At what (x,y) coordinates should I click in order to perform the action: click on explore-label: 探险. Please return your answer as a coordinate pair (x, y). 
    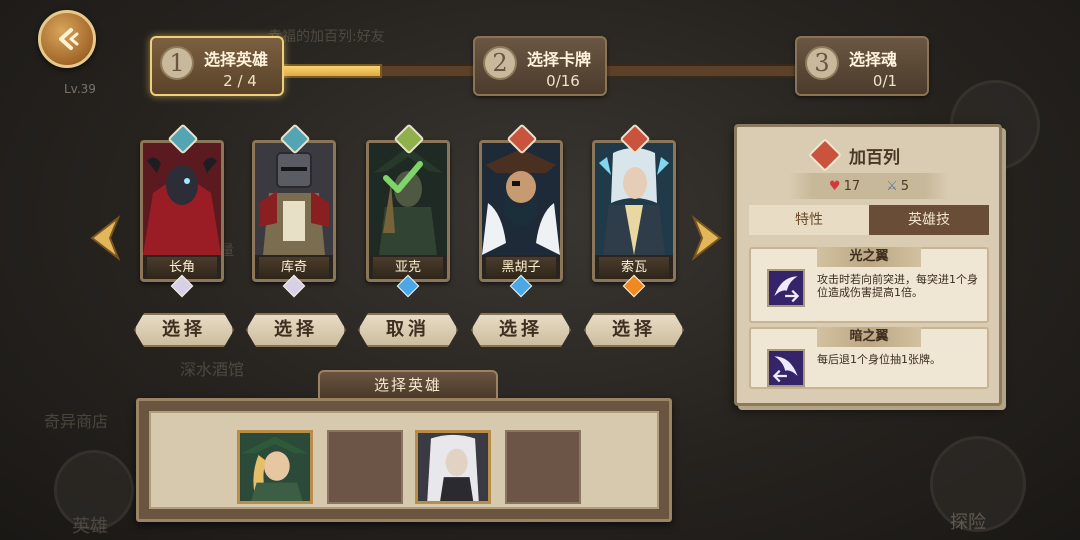
    Looking at the image, I should click on (968, 522).